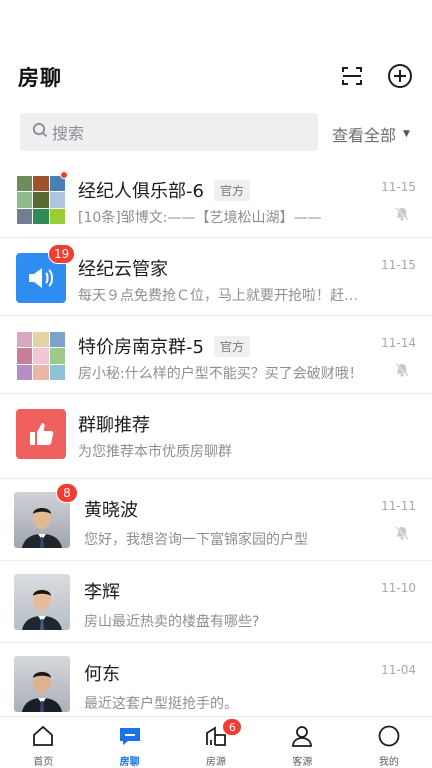 Image resolution: width=432 pixels, height=768 pixels. What do you see at coordinates (130, 736) in the screenshot?
I see `chat-icon` at bounding box center [130, 736].